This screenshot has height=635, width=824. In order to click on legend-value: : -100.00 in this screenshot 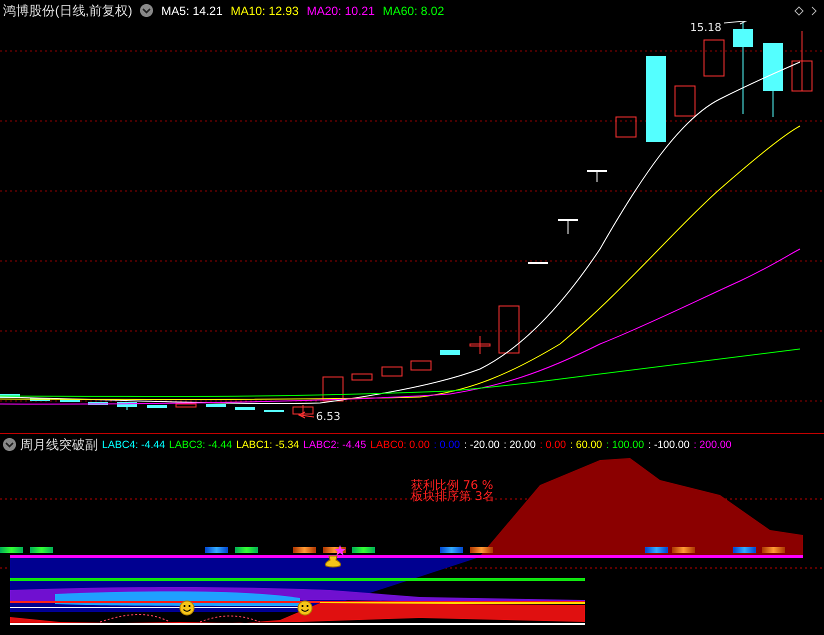, I will do `click(669, 444)`.